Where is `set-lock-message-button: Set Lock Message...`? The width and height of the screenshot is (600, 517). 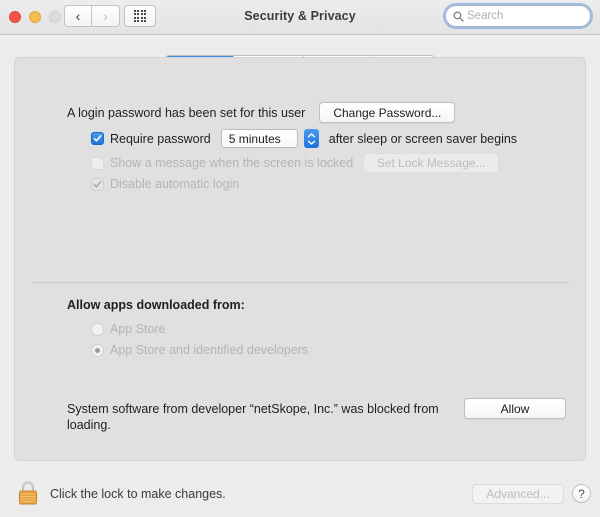
set-lock-message-button: Set Lock Message... is located at coordinates (431, 163).